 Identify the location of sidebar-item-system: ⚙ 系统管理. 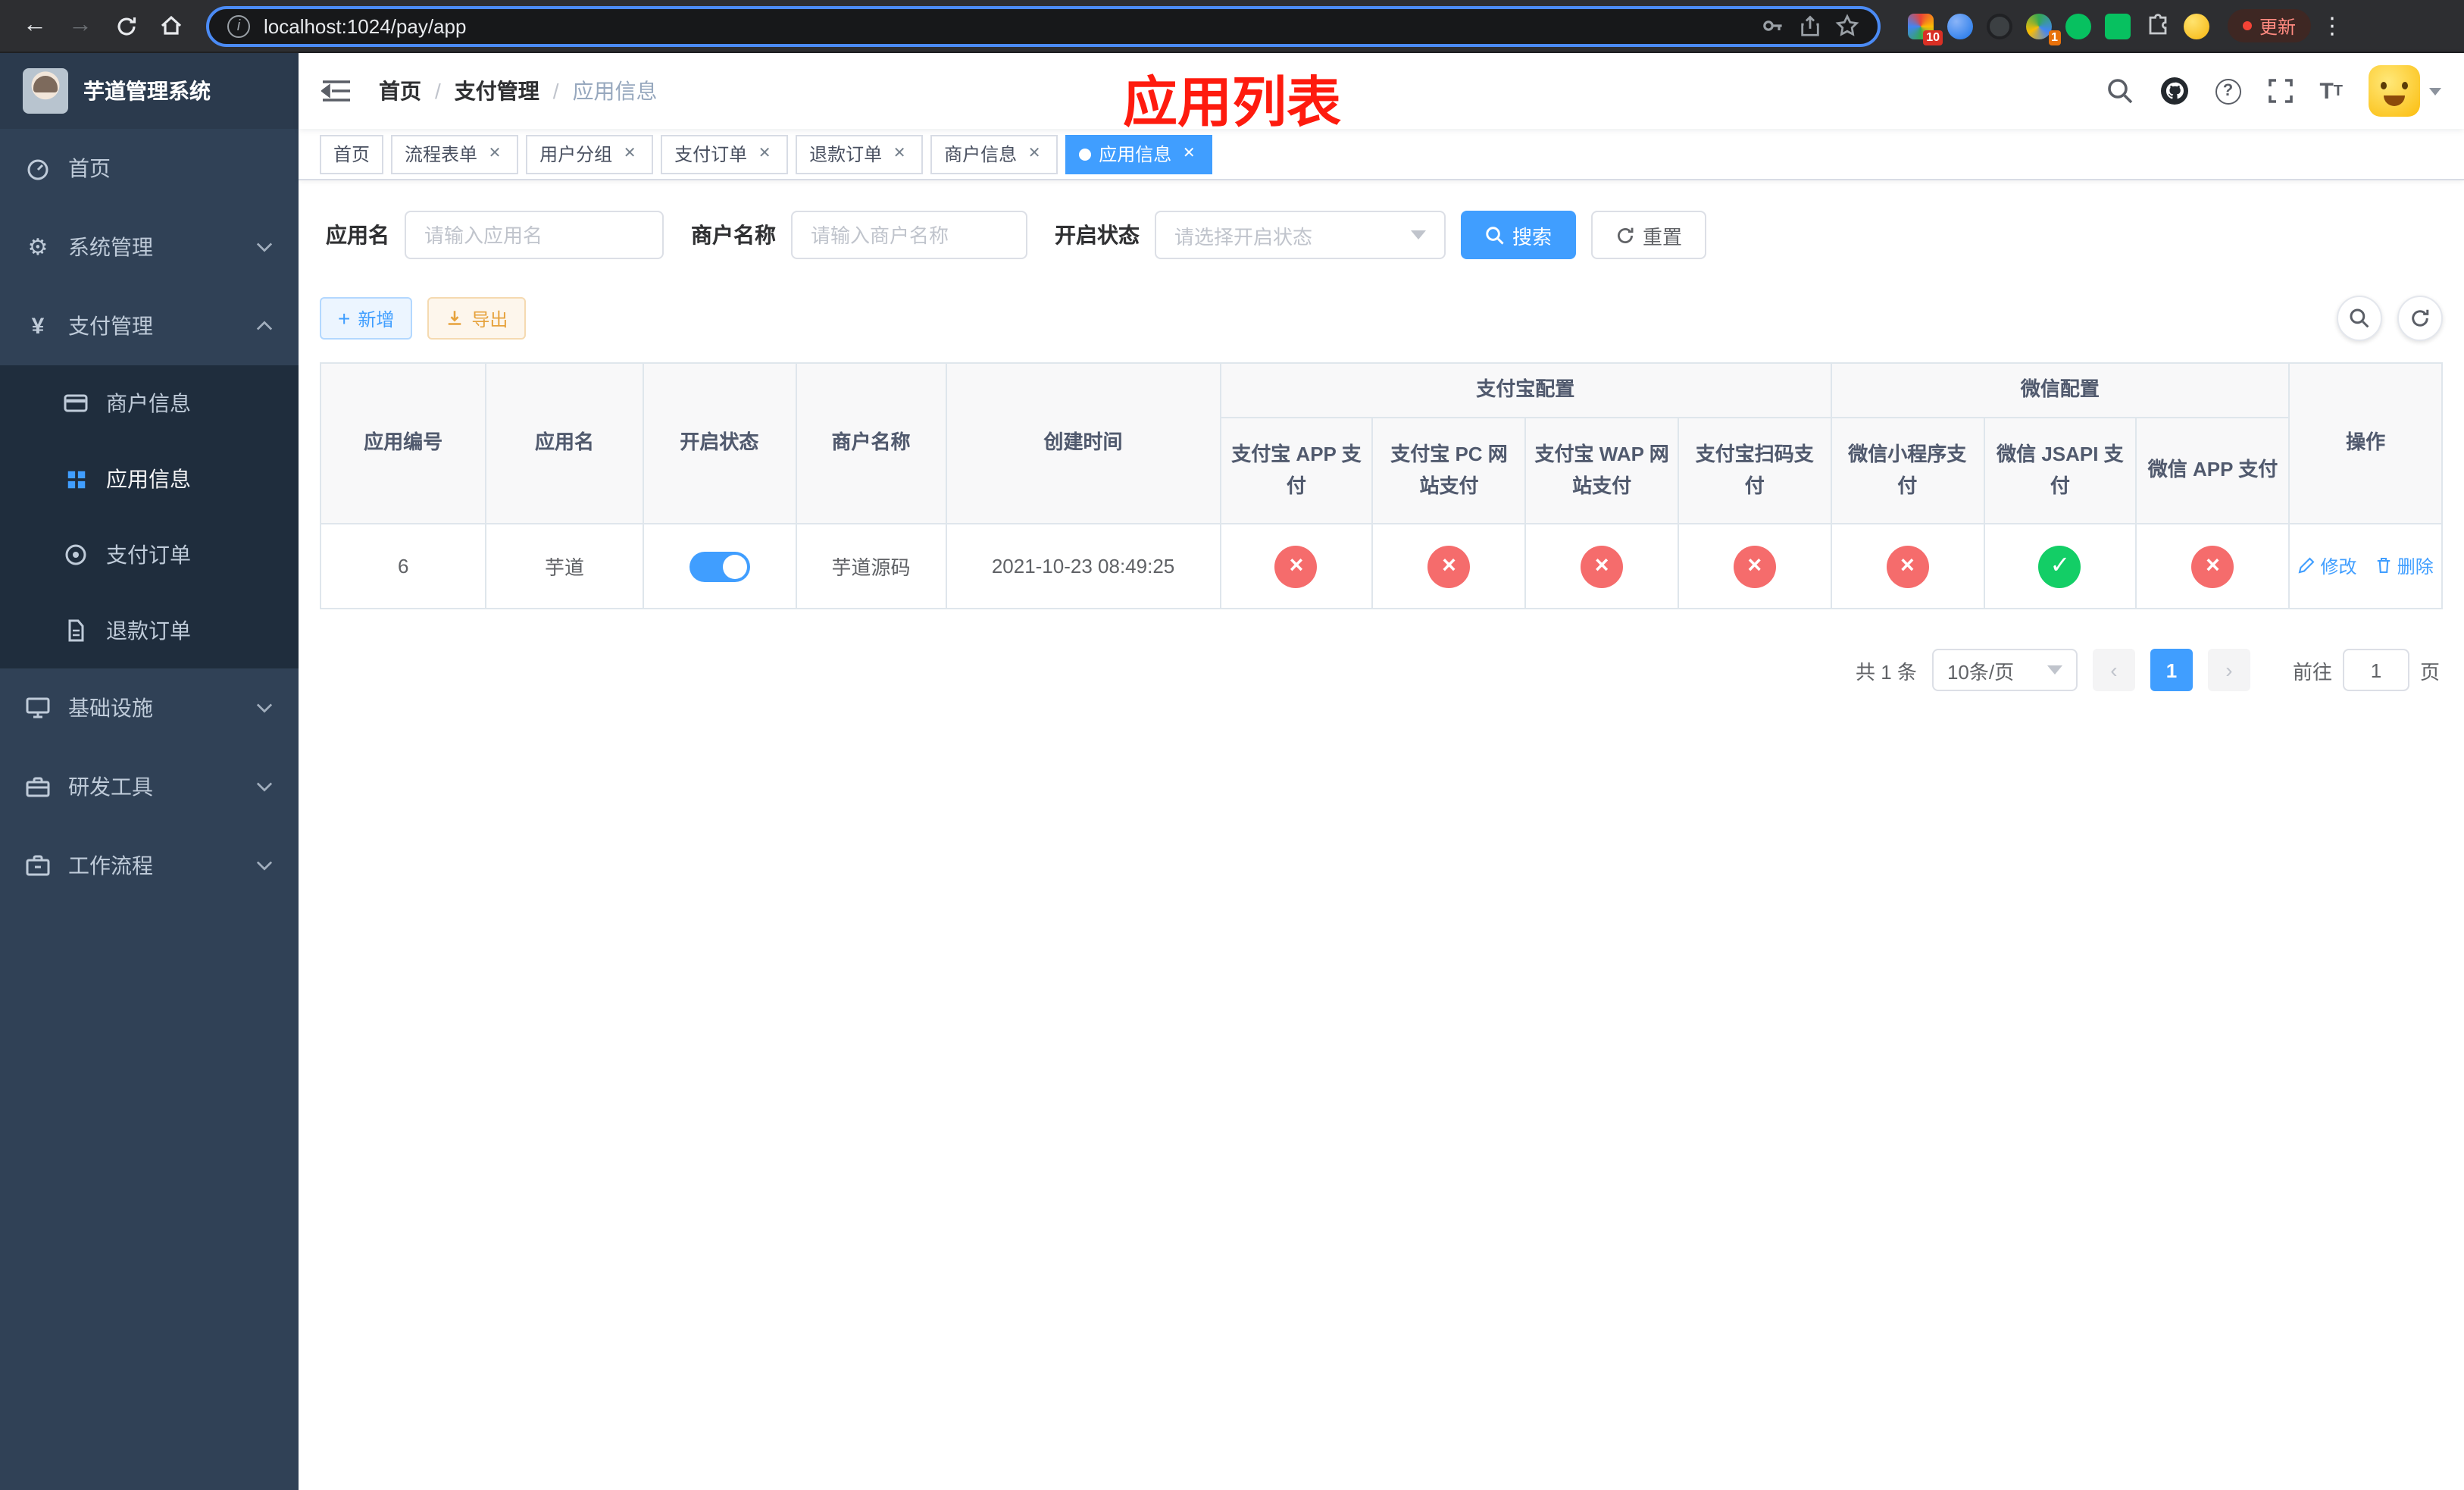
(149, 247).